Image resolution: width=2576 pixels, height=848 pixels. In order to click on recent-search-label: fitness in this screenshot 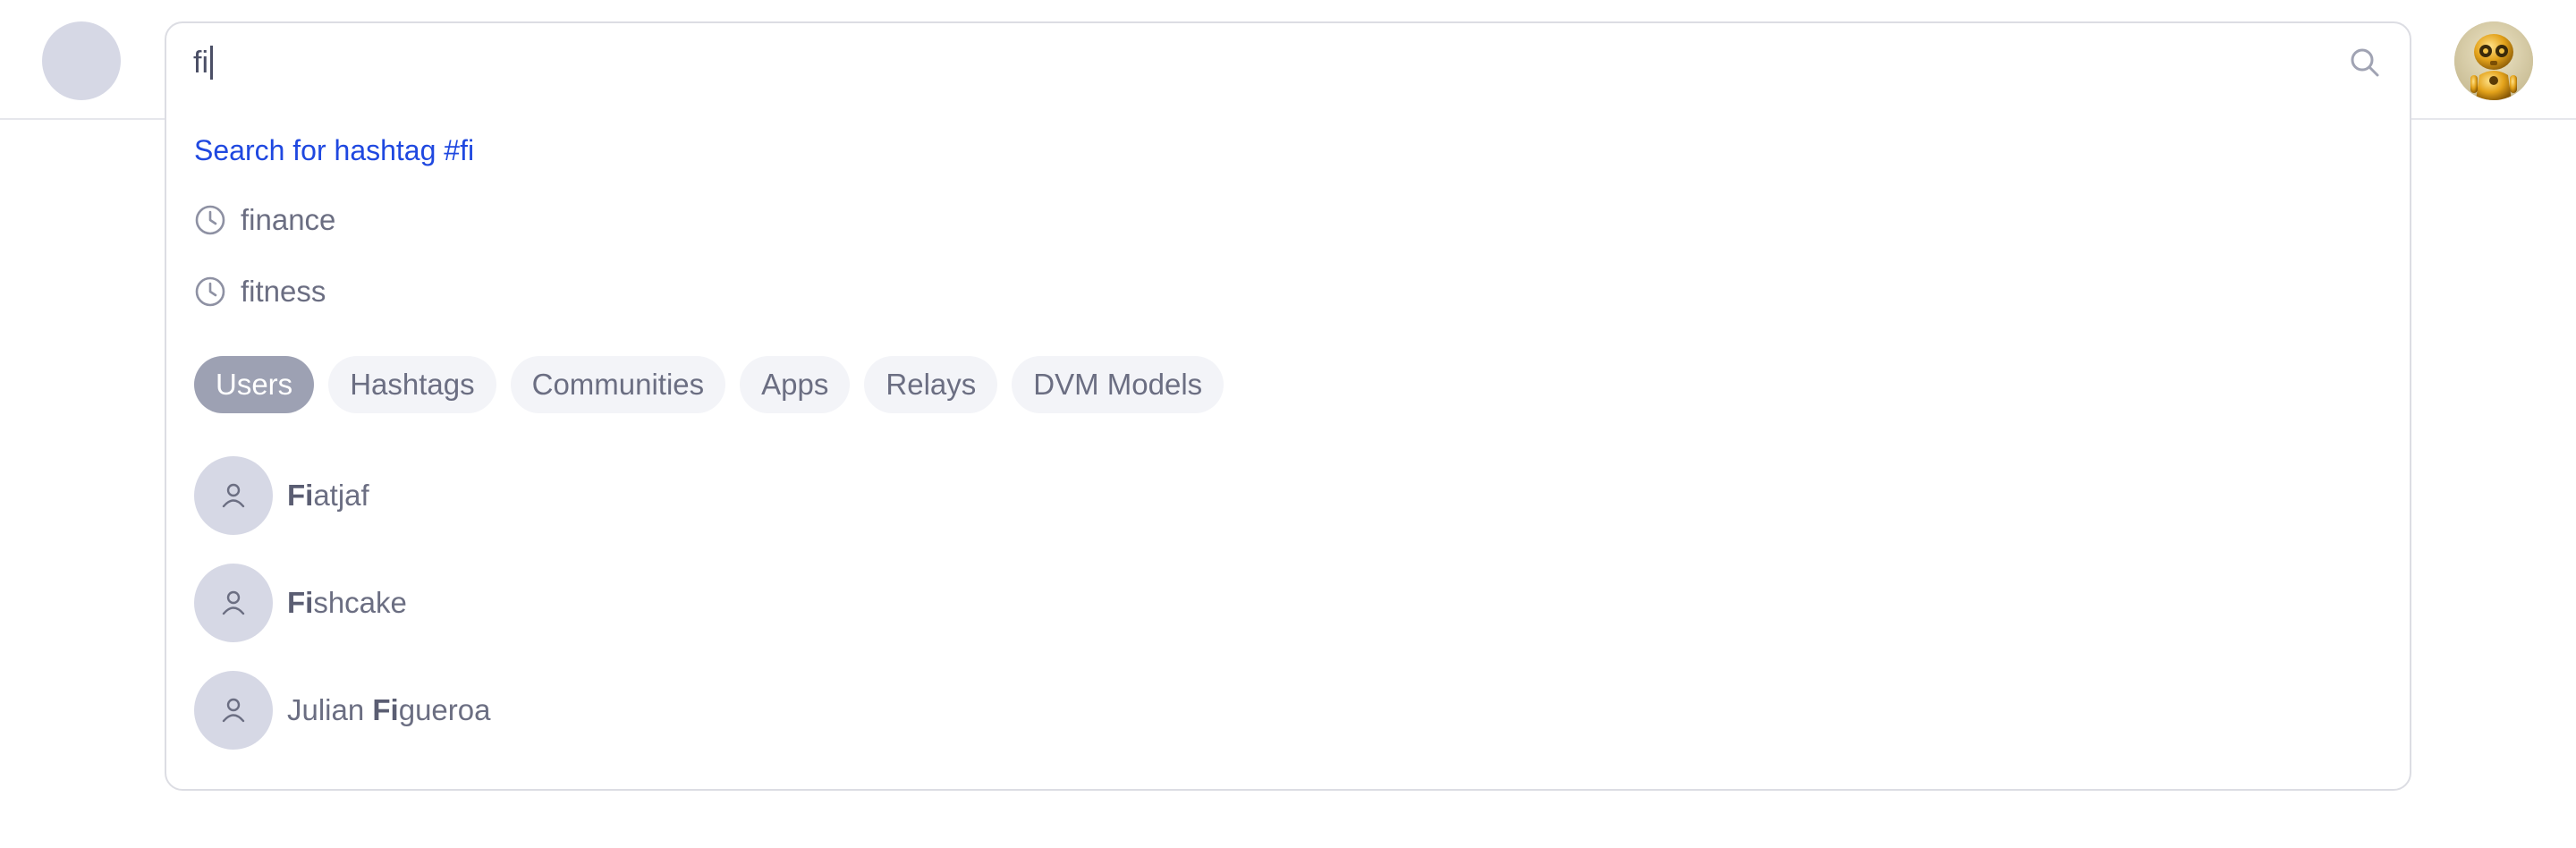, I will do `click(283, 291)`.